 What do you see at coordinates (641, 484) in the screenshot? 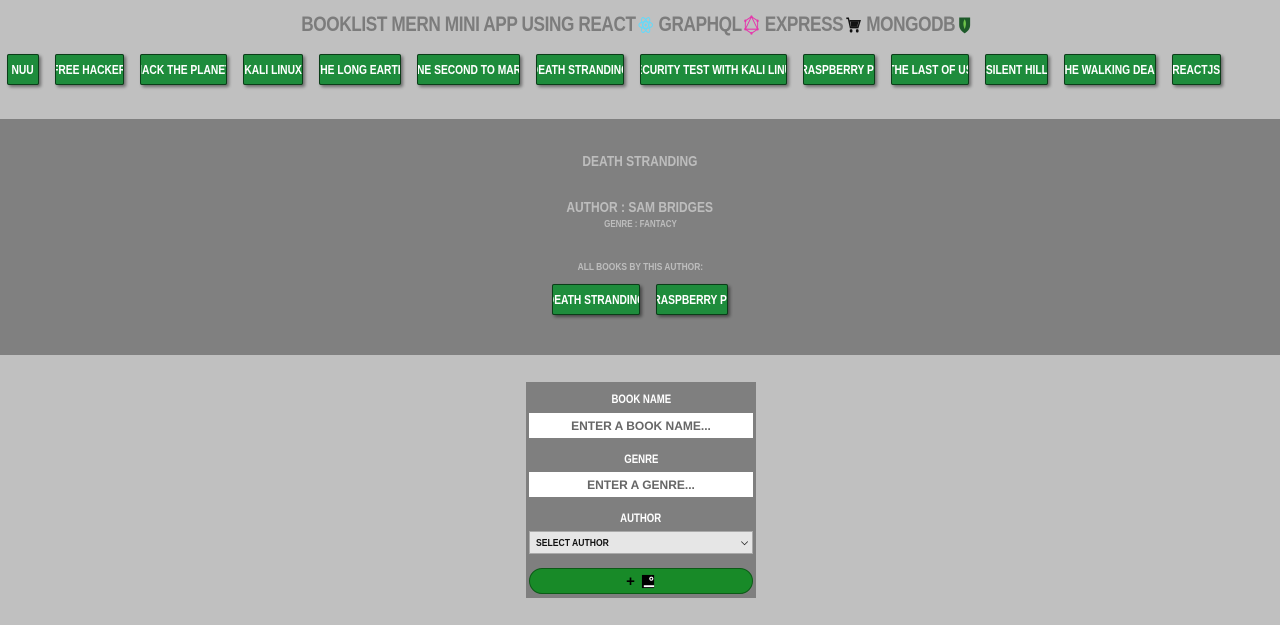
I see `genre-input` at bounding box center [641, 484].